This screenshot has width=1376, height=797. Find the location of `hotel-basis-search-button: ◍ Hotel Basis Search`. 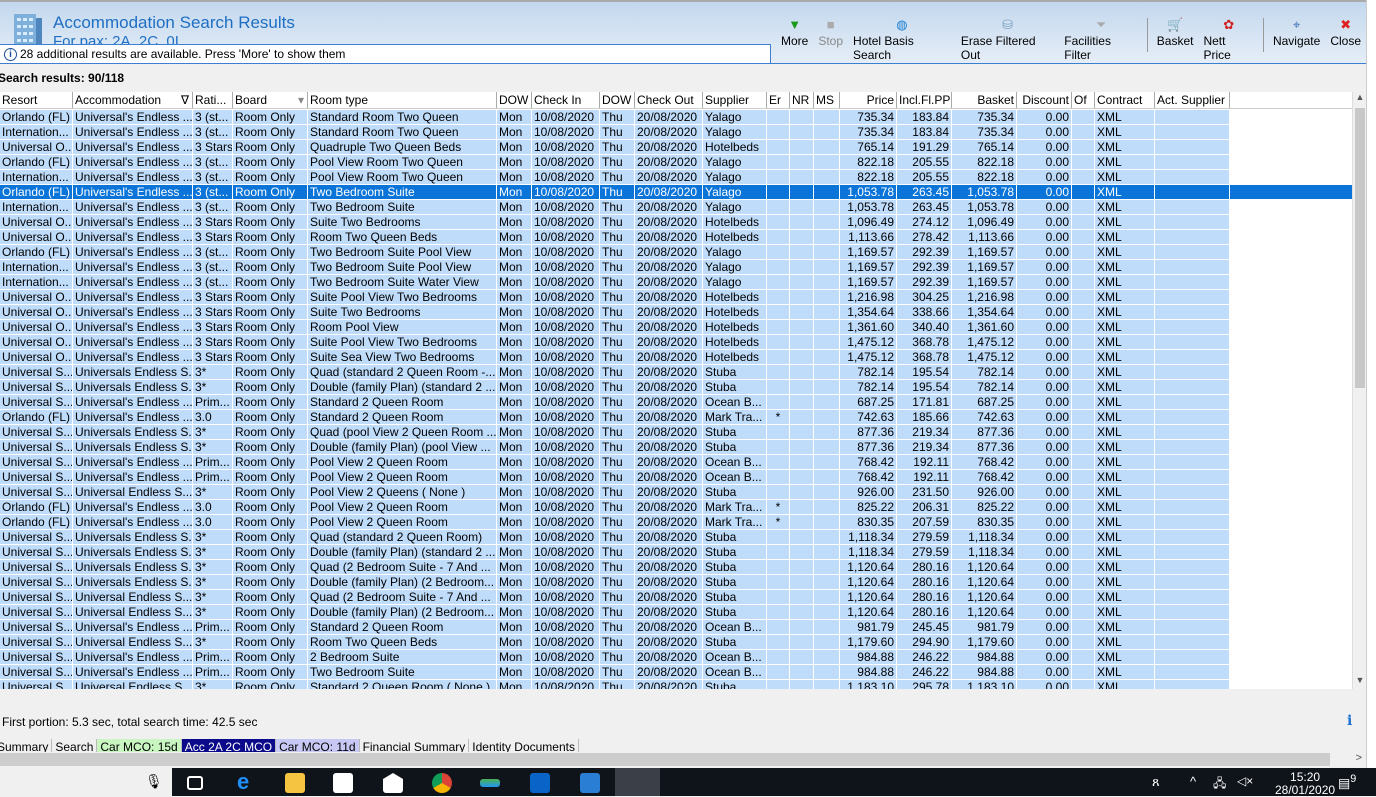

hotel-basis-search-button: ◍ Hotel Basis Search is located at coordinates (902, 39).